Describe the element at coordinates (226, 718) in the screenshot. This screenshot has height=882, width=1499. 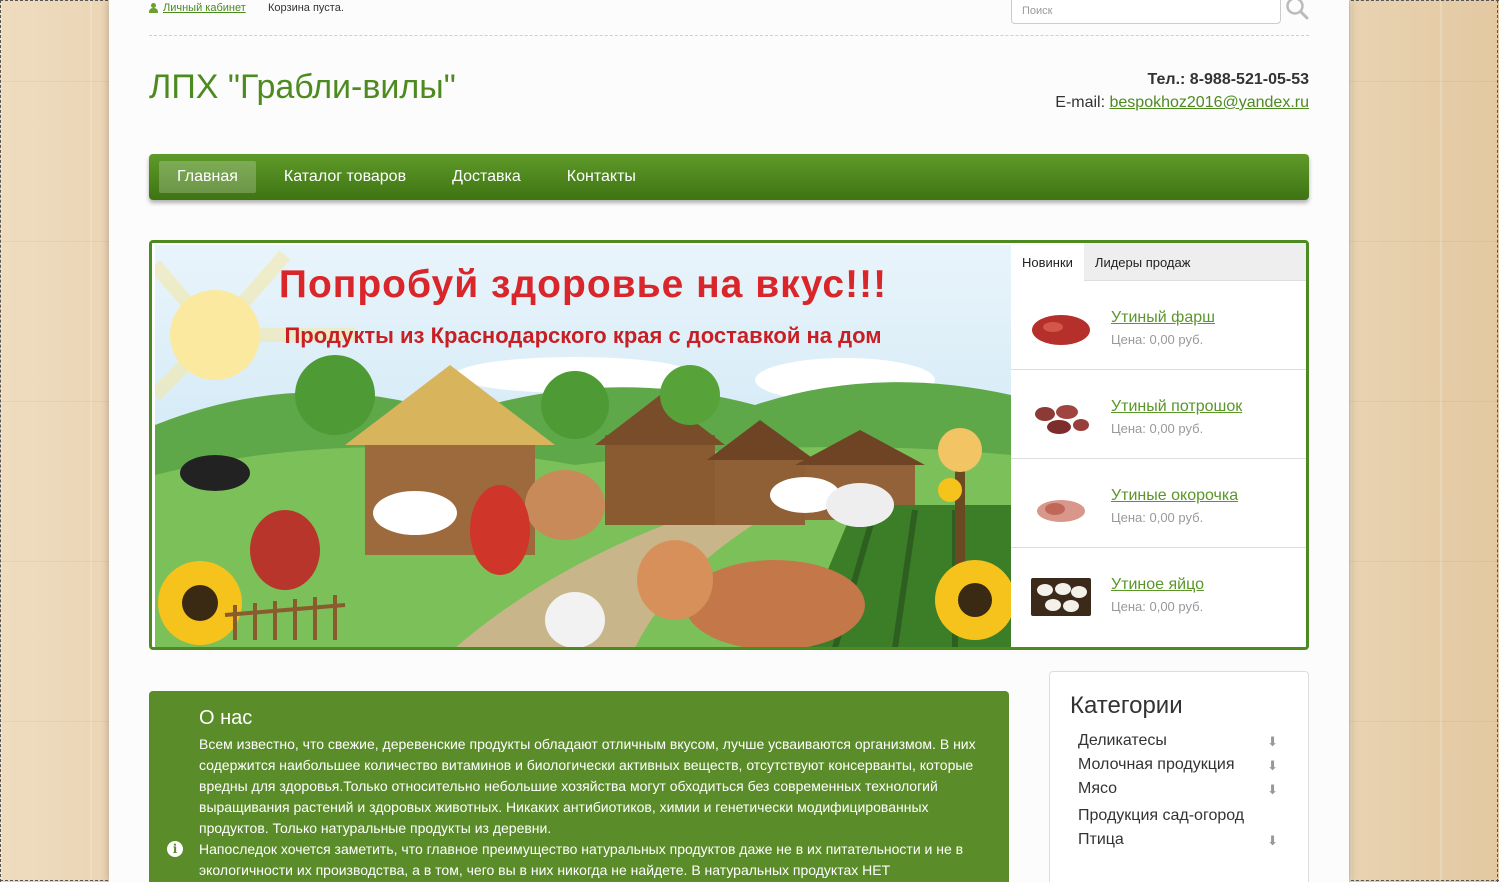
I see `about-title: О нас` at that location.